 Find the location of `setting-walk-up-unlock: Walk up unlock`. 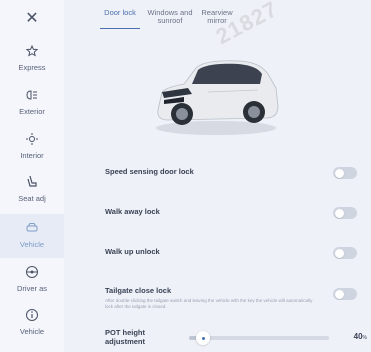

setting-walk-up-unlock: Walk up unlock is located at coordinates (231, 254).